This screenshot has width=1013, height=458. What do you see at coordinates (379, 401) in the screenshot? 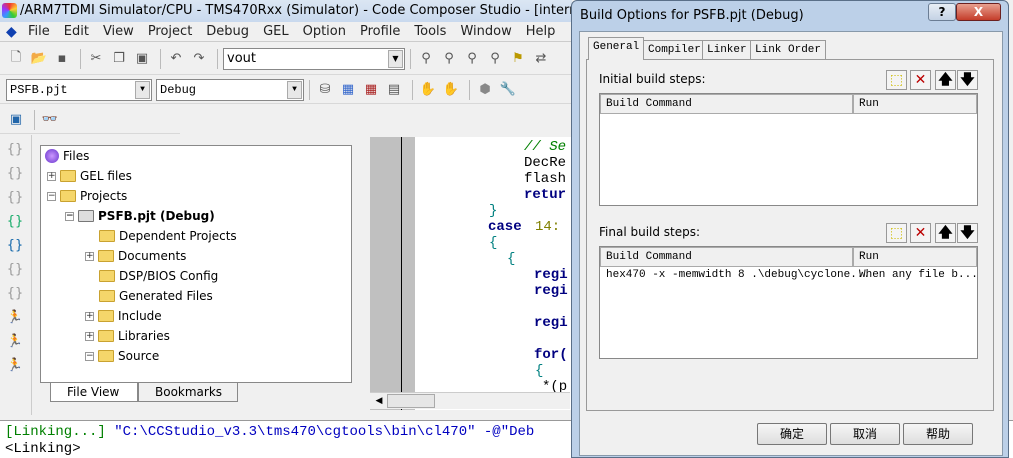
I see `scroll-left-arrow-icon: ◀` at bounding box center [379, 401].